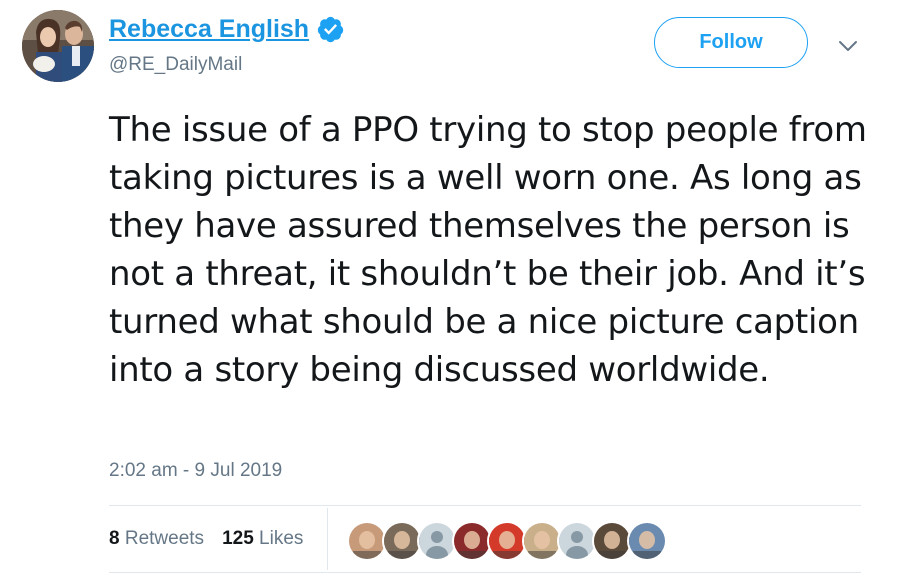 Image resolution: width=905 pixels, height=577 pixels. I want to click on tweet-timestamp: 2:02 am - 9 Jul 2019, so click(195, 471).